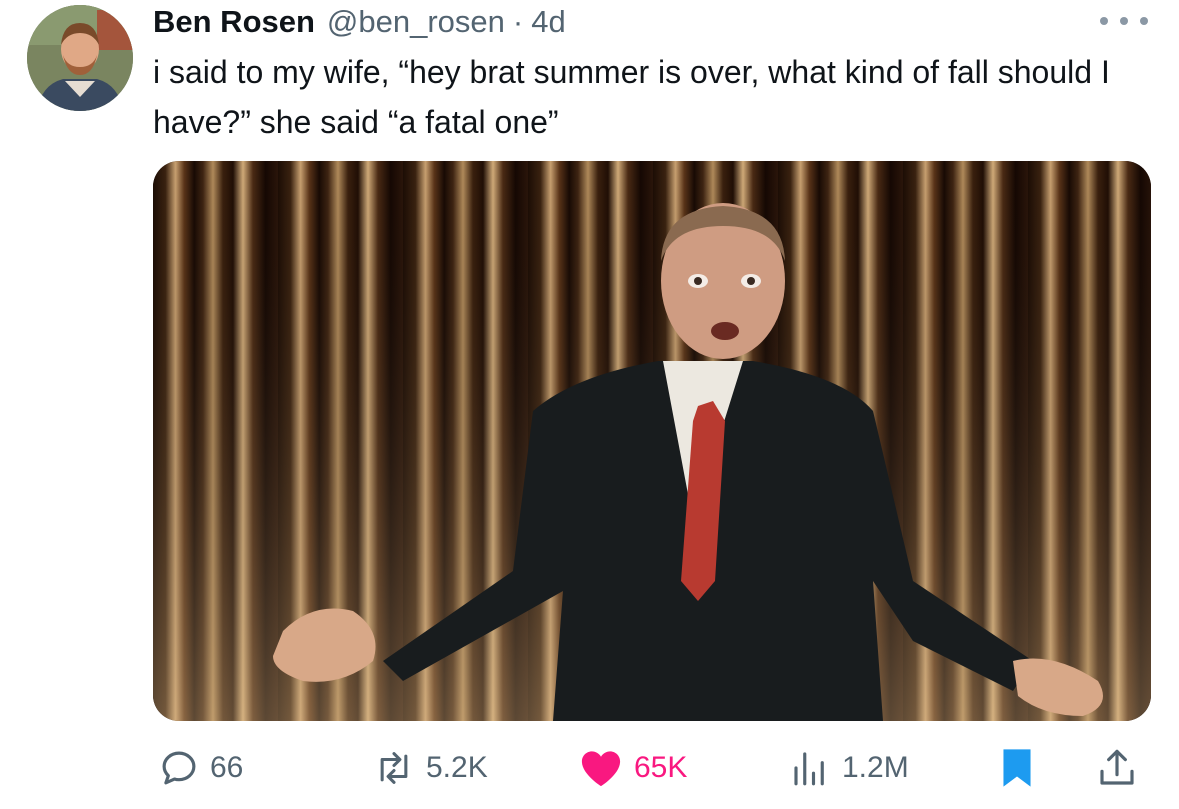 Image resolution: width=1179 pixels, height=809 pixels. Describe the element at coordinates (416, 22) in the screenshot. I see `author-handle: @ben_rosen` at that location.